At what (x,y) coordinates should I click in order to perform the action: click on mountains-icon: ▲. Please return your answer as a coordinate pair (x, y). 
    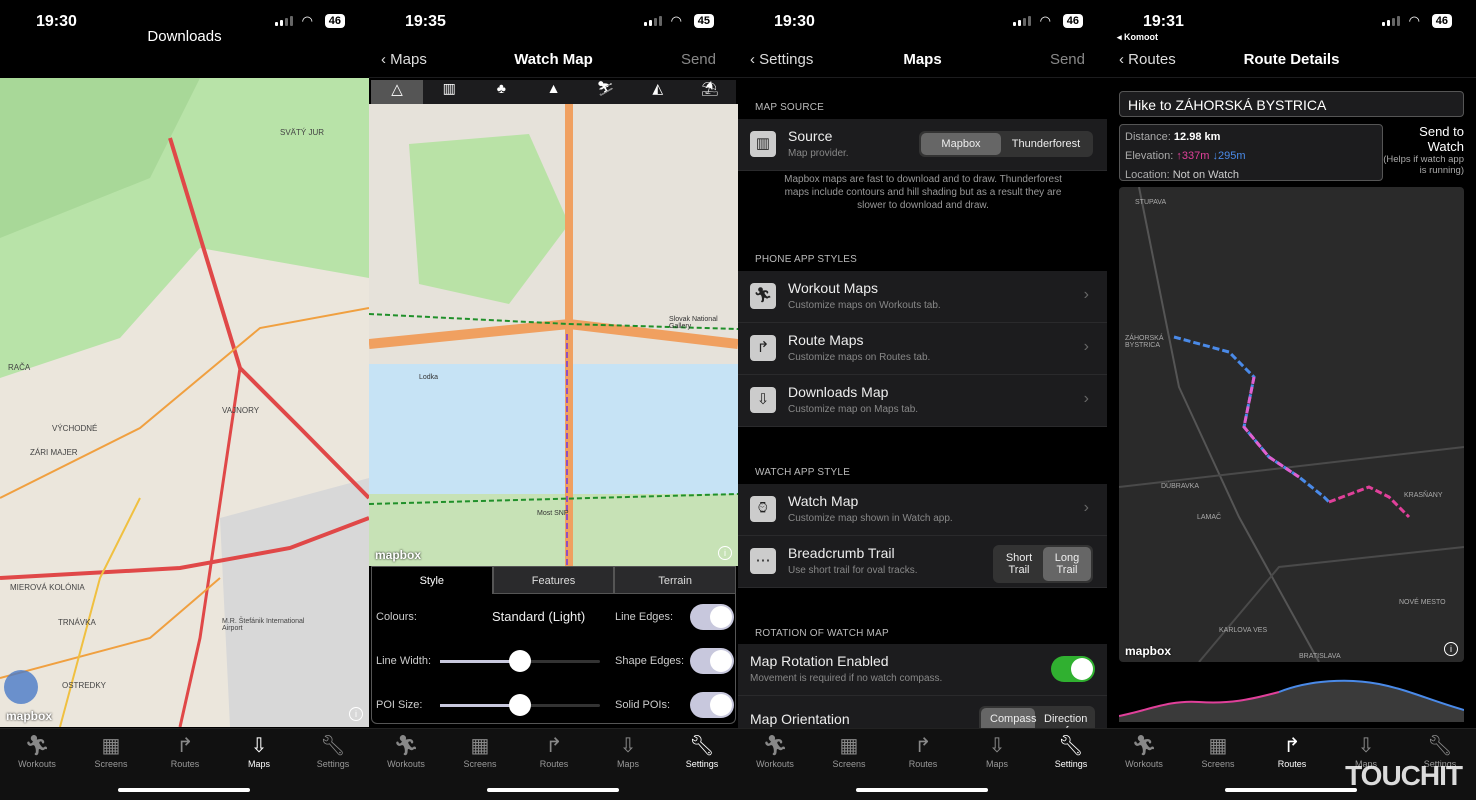
    Looking at the image, I should click on (553, 92).